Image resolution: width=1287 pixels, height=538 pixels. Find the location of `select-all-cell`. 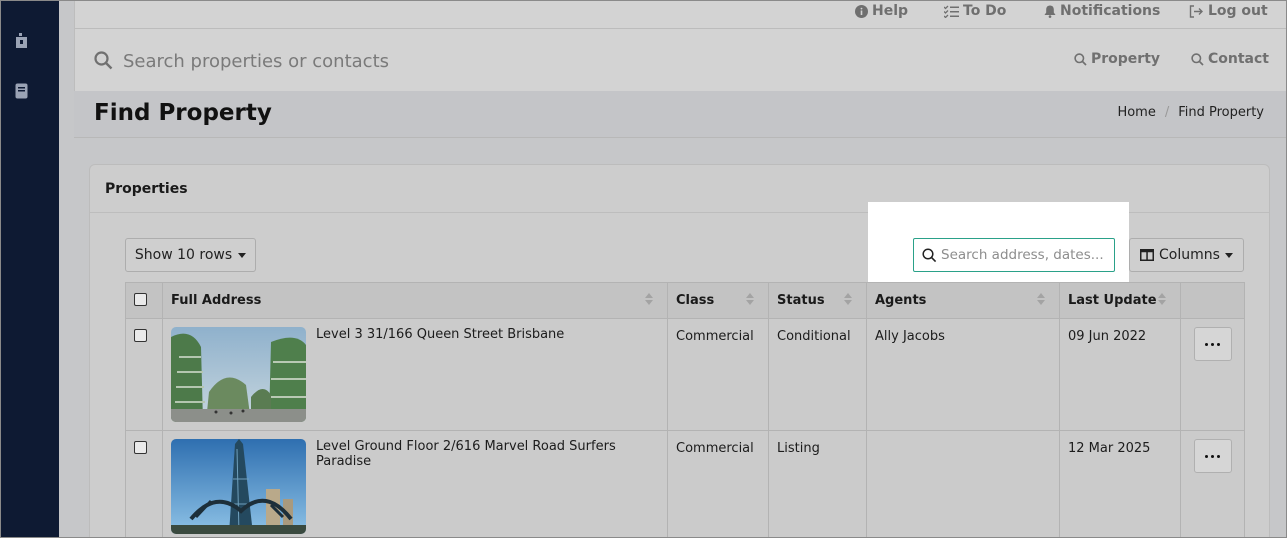

select-all-cell is located at coordinates (144, 300).